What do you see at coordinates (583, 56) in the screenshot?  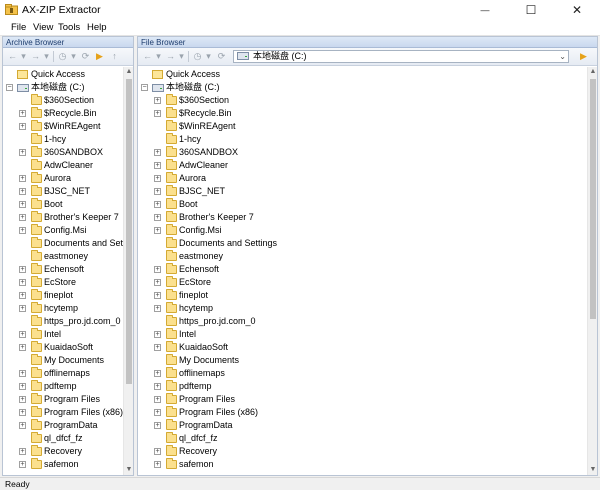 I see `folder-go-icon: ▶` at bounding box center [583, 56].